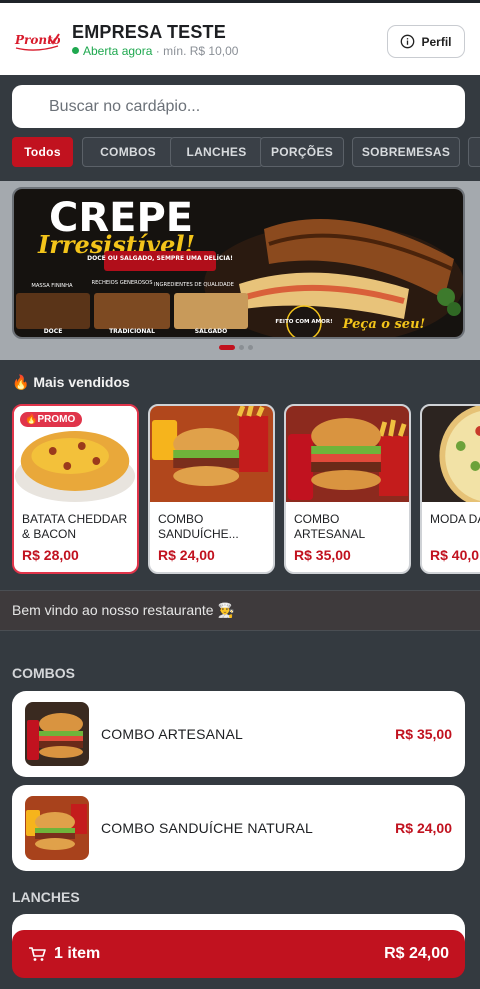 The image size is (480, 989). I want to click on menu-item: COMBO ARTESANAL R$ 35,00, so click(238, 734).